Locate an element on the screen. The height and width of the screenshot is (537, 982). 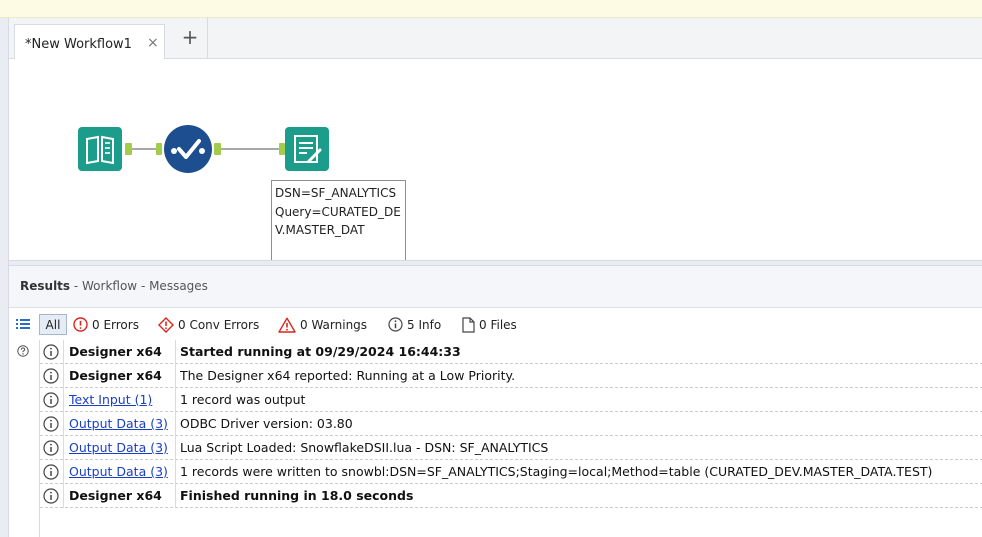
list-view-icon is located at coordinates (23, 324).